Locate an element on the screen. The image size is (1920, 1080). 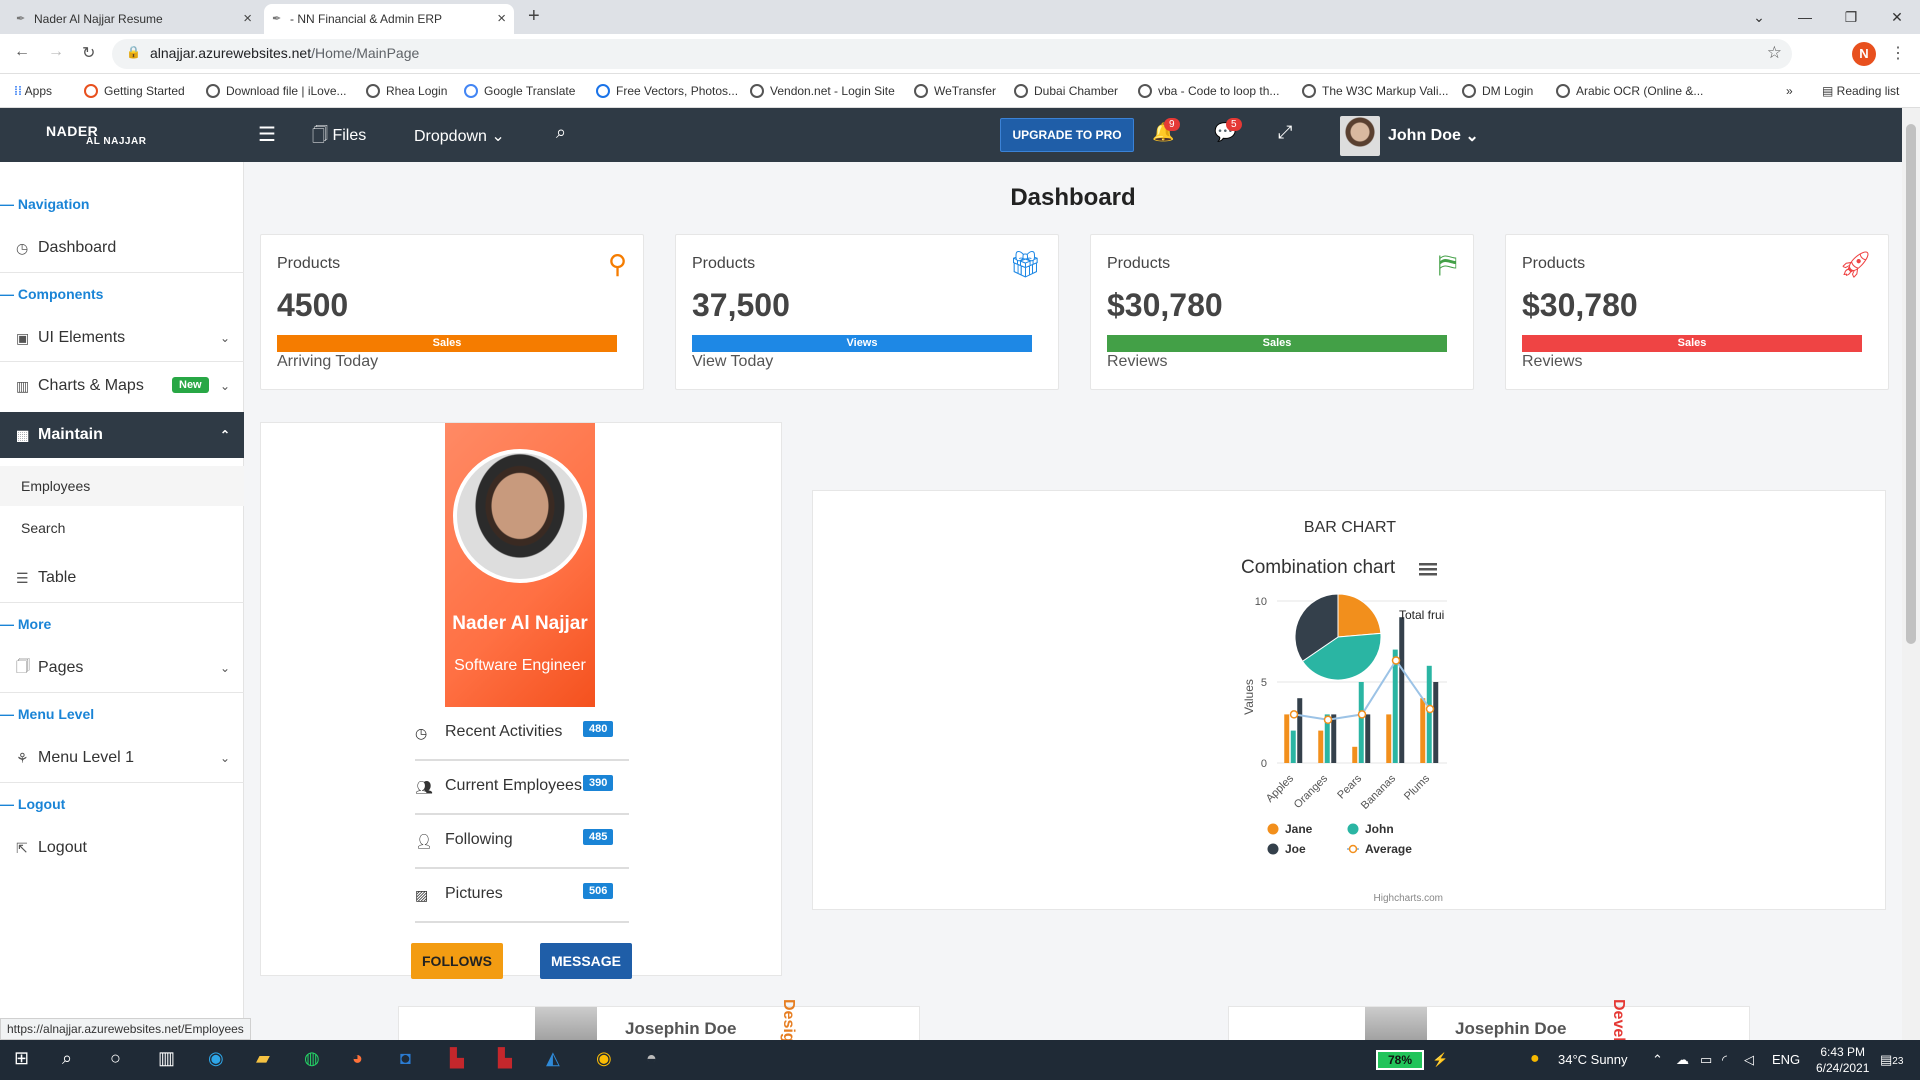
tab-resume: ✒ Nader Al Najjar Resume × is located at coordinates (134, 19).